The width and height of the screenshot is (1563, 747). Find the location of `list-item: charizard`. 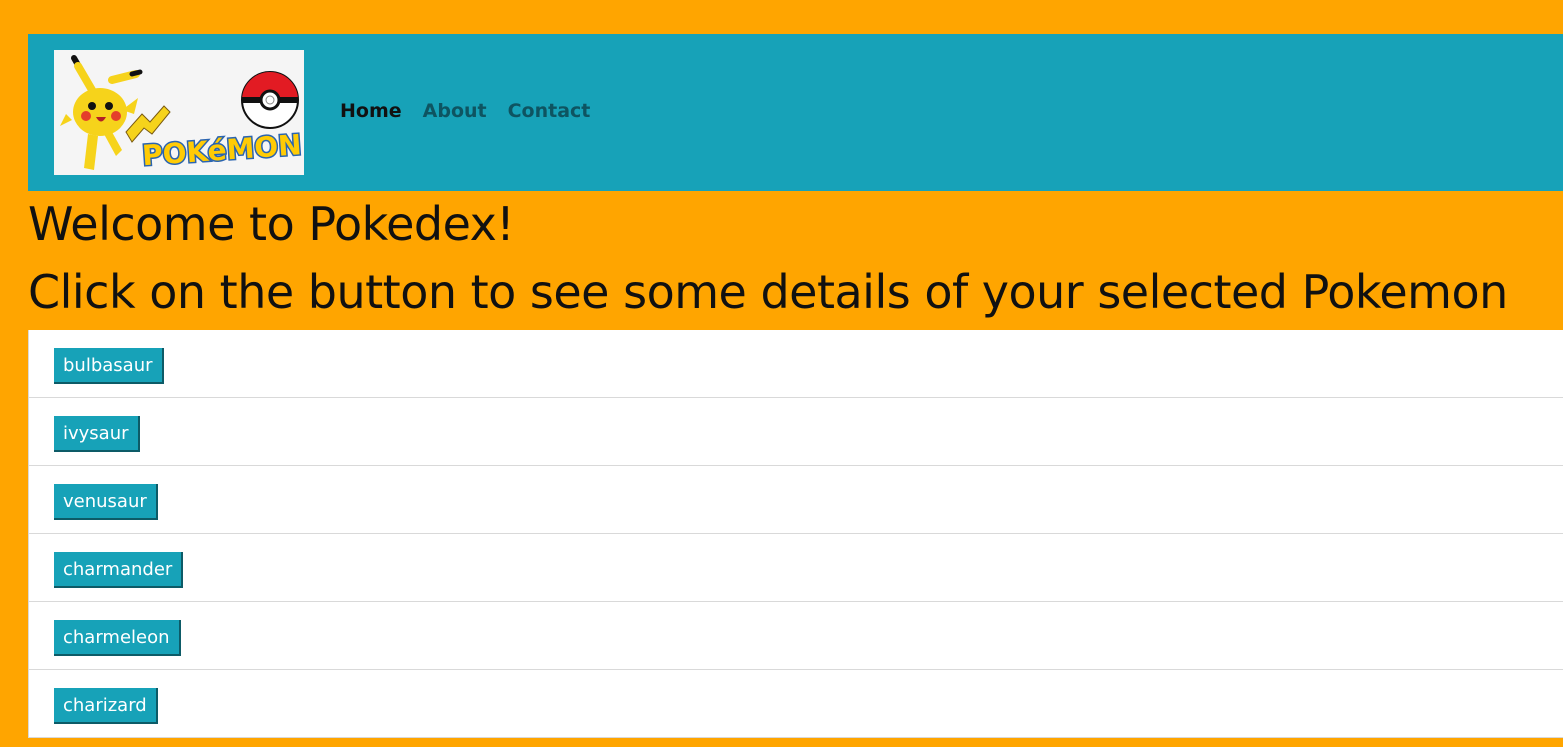

list-item: charizard is located at coordinates (795, 704).